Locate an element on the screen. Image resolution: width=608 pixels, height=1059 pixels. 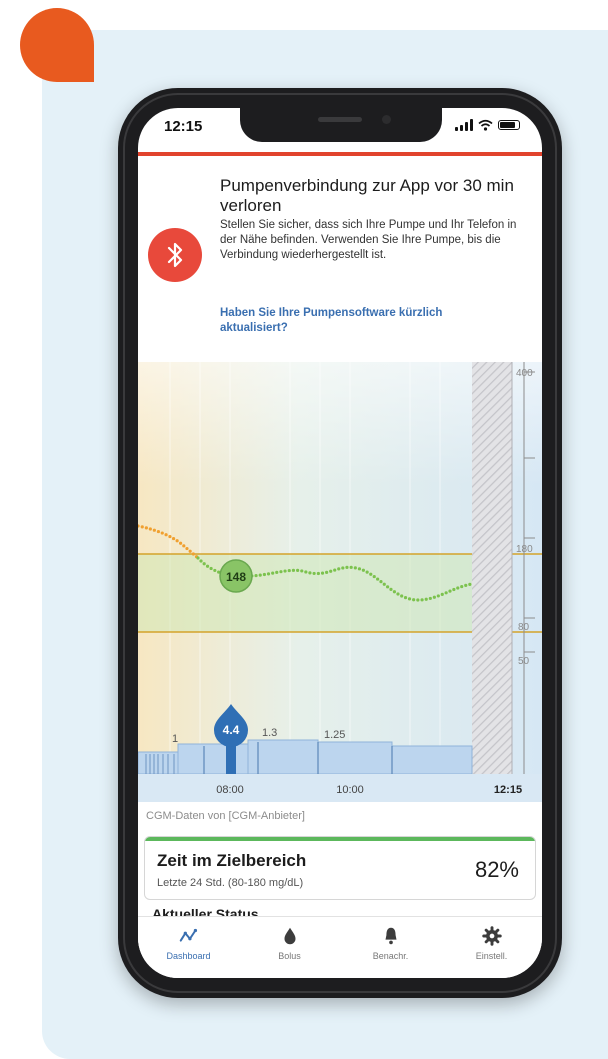
bolus-value: 4.4 is located at coordinates (231, 730).